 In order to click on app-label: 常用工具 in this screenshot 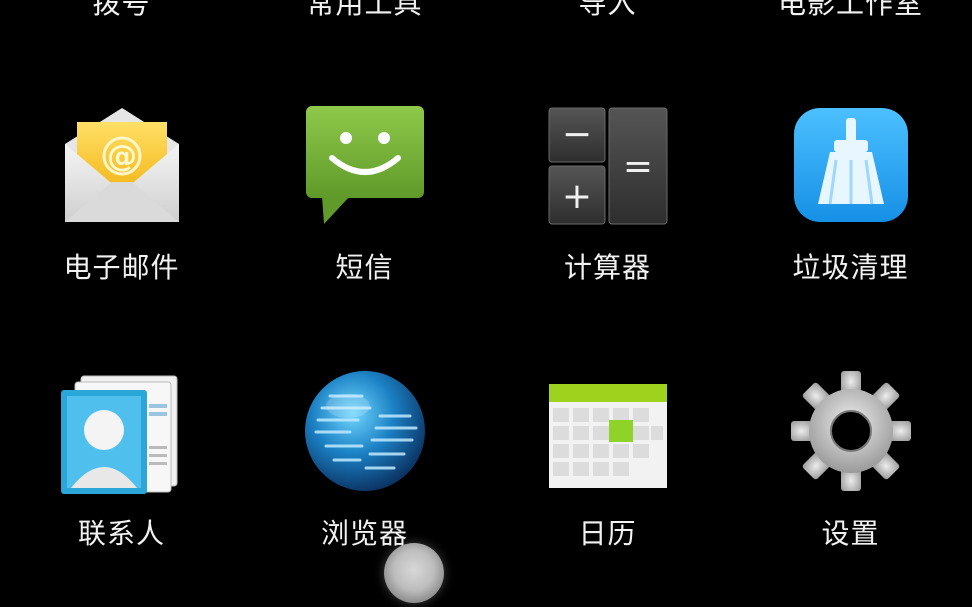, I will do `click(364, 10)`.